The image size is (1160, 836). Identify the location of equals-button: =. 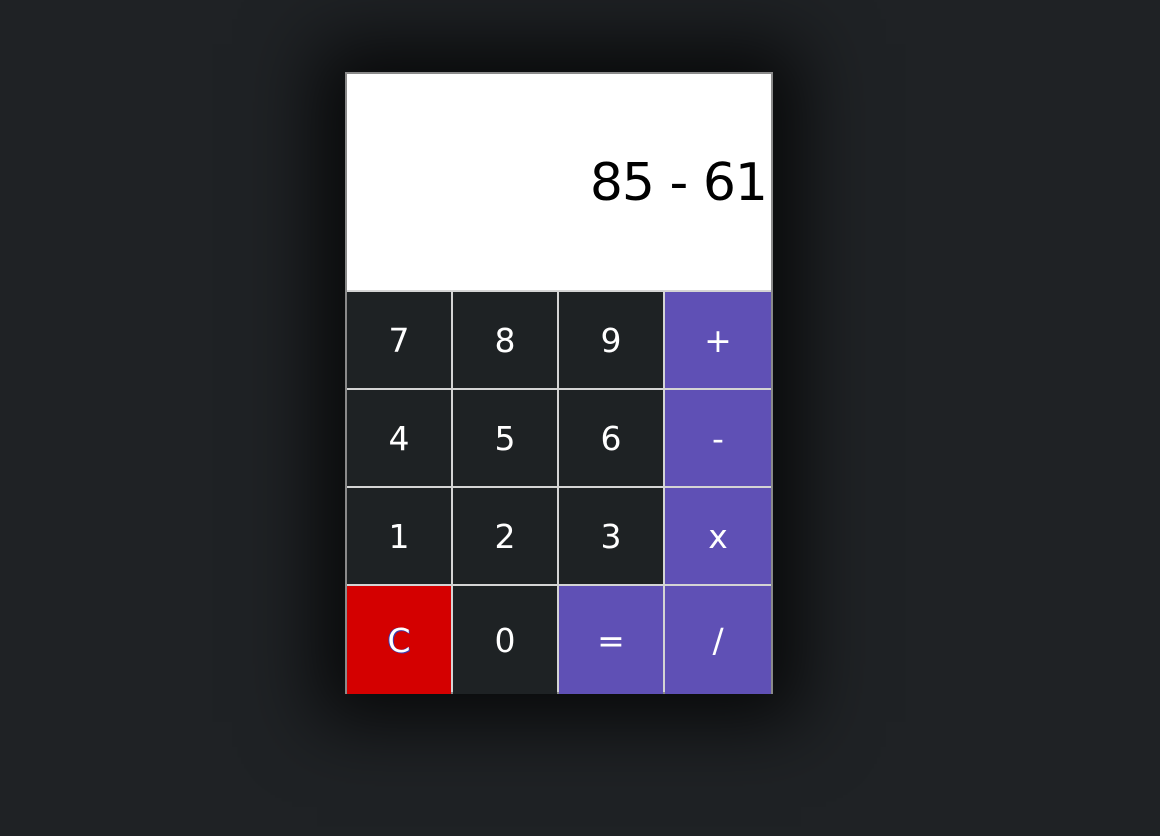
(611, 640).